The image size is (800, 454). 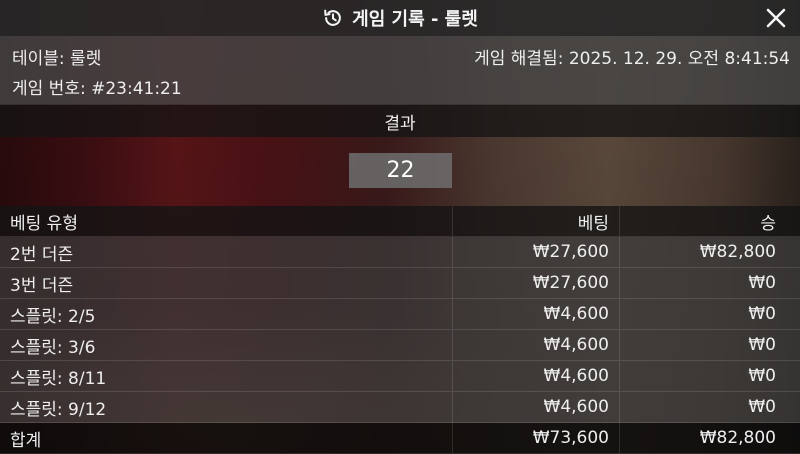 I want to click on table-row: 3번 더즌 ₩27,600 ₩0, so click(x=400, y=283).